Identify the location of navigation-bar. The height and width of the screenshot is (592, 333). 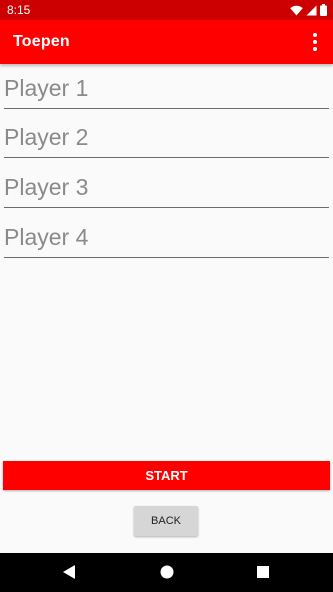
(166, 572).